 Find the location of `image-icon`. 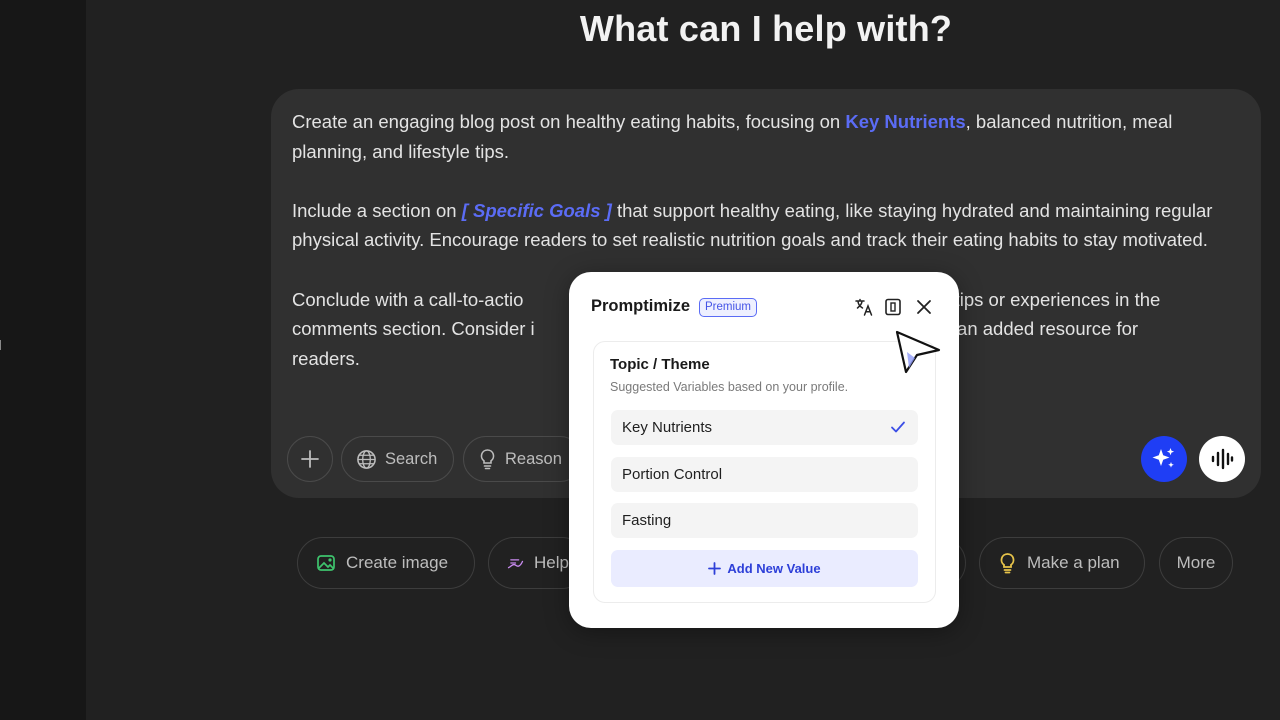

image-icon is located at coordinates (326, 563).